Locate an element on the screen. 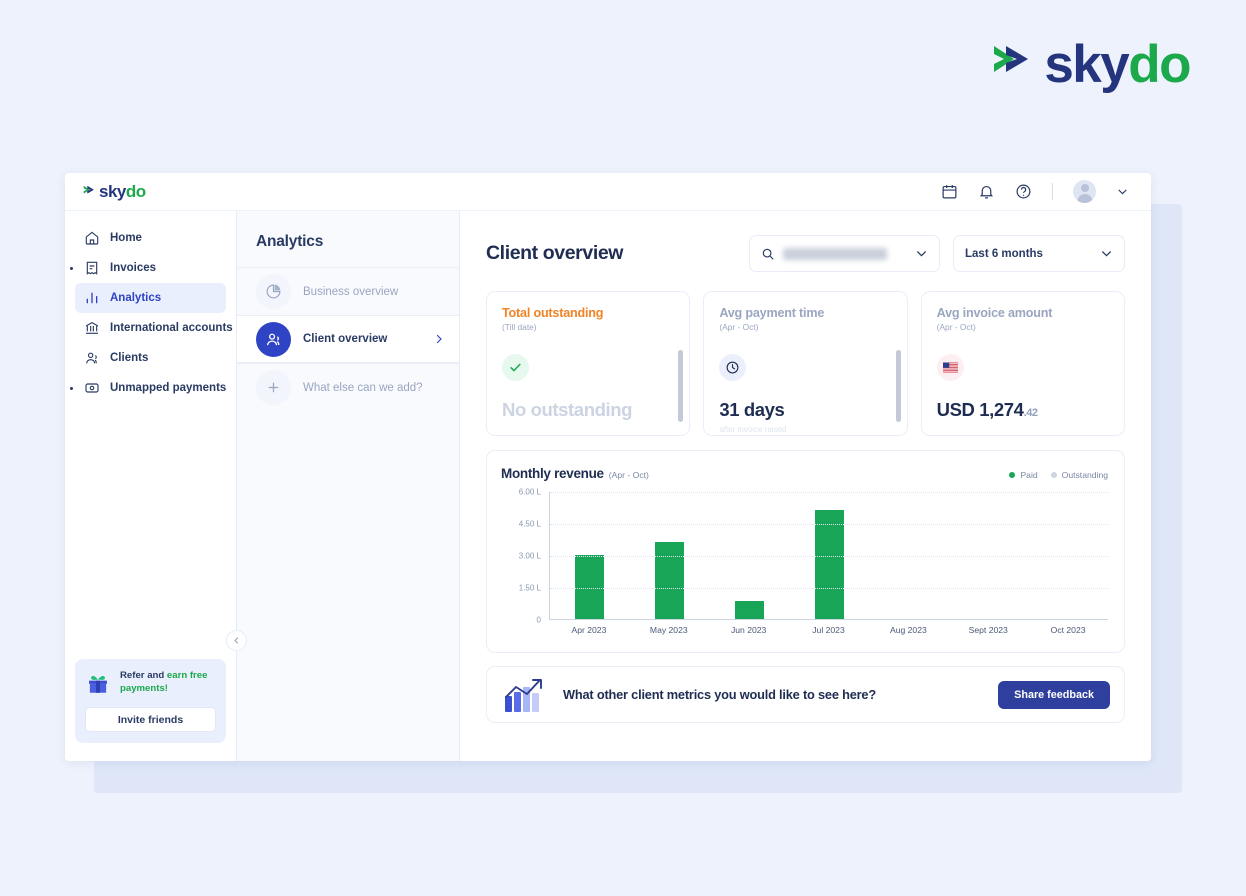  legend-label: Paid is located at coordinates (1029, 475).